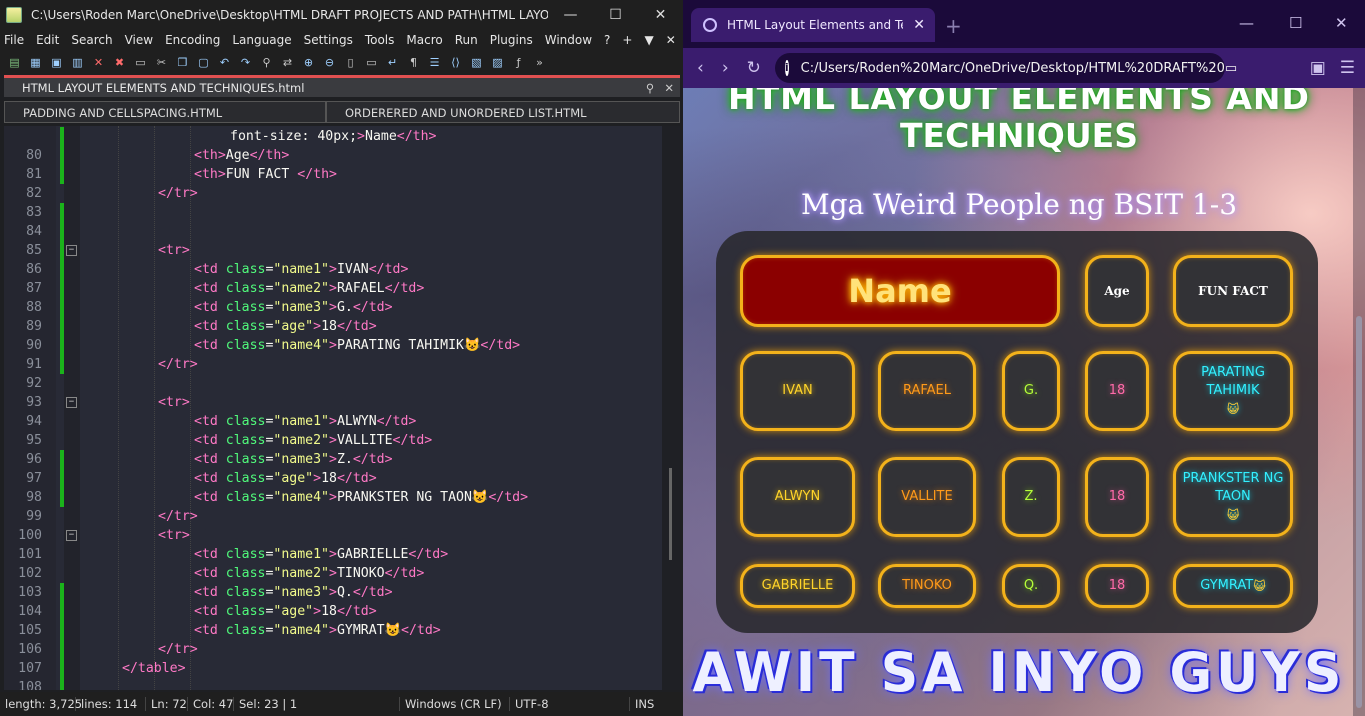 This screenshot has height=716, width=1365. What do you see at coordinates (334, 250) in the screenshot?
I see `code-line: 85 − <tr>` at bounding box center [334, 250].